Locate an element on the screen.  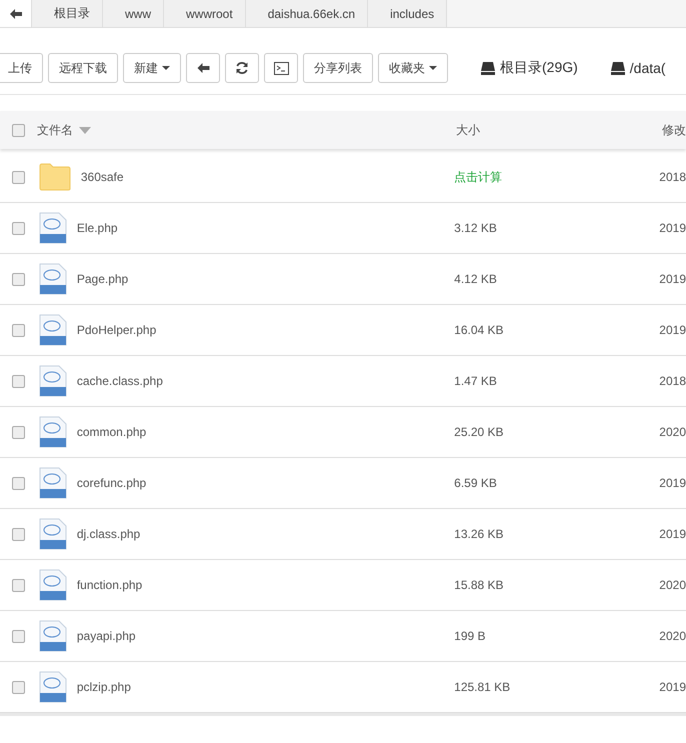
file-size: 1.47 KB is located at coordinates (476, 381).